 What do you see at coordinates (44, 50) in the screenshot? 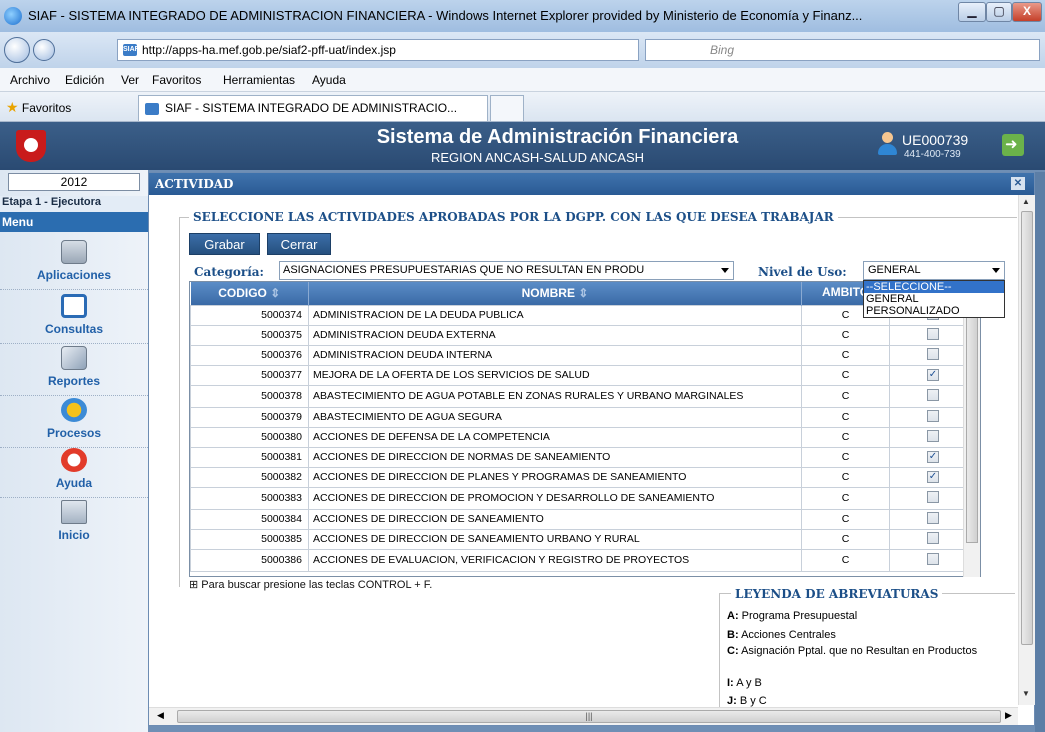
I see `forward-button` at bounding box center [44, 50].